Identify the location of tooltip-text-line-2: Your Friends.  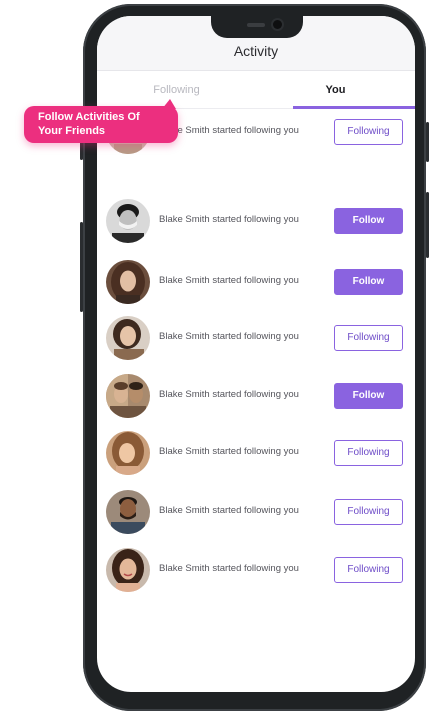
(72, 131).